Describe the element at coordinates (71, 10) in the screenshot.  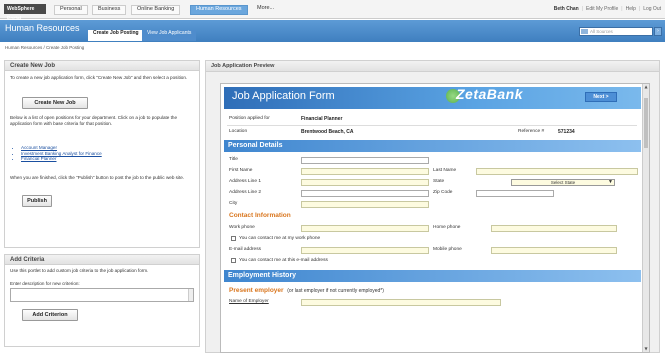
I see `tab-personal: Personal` at that location.